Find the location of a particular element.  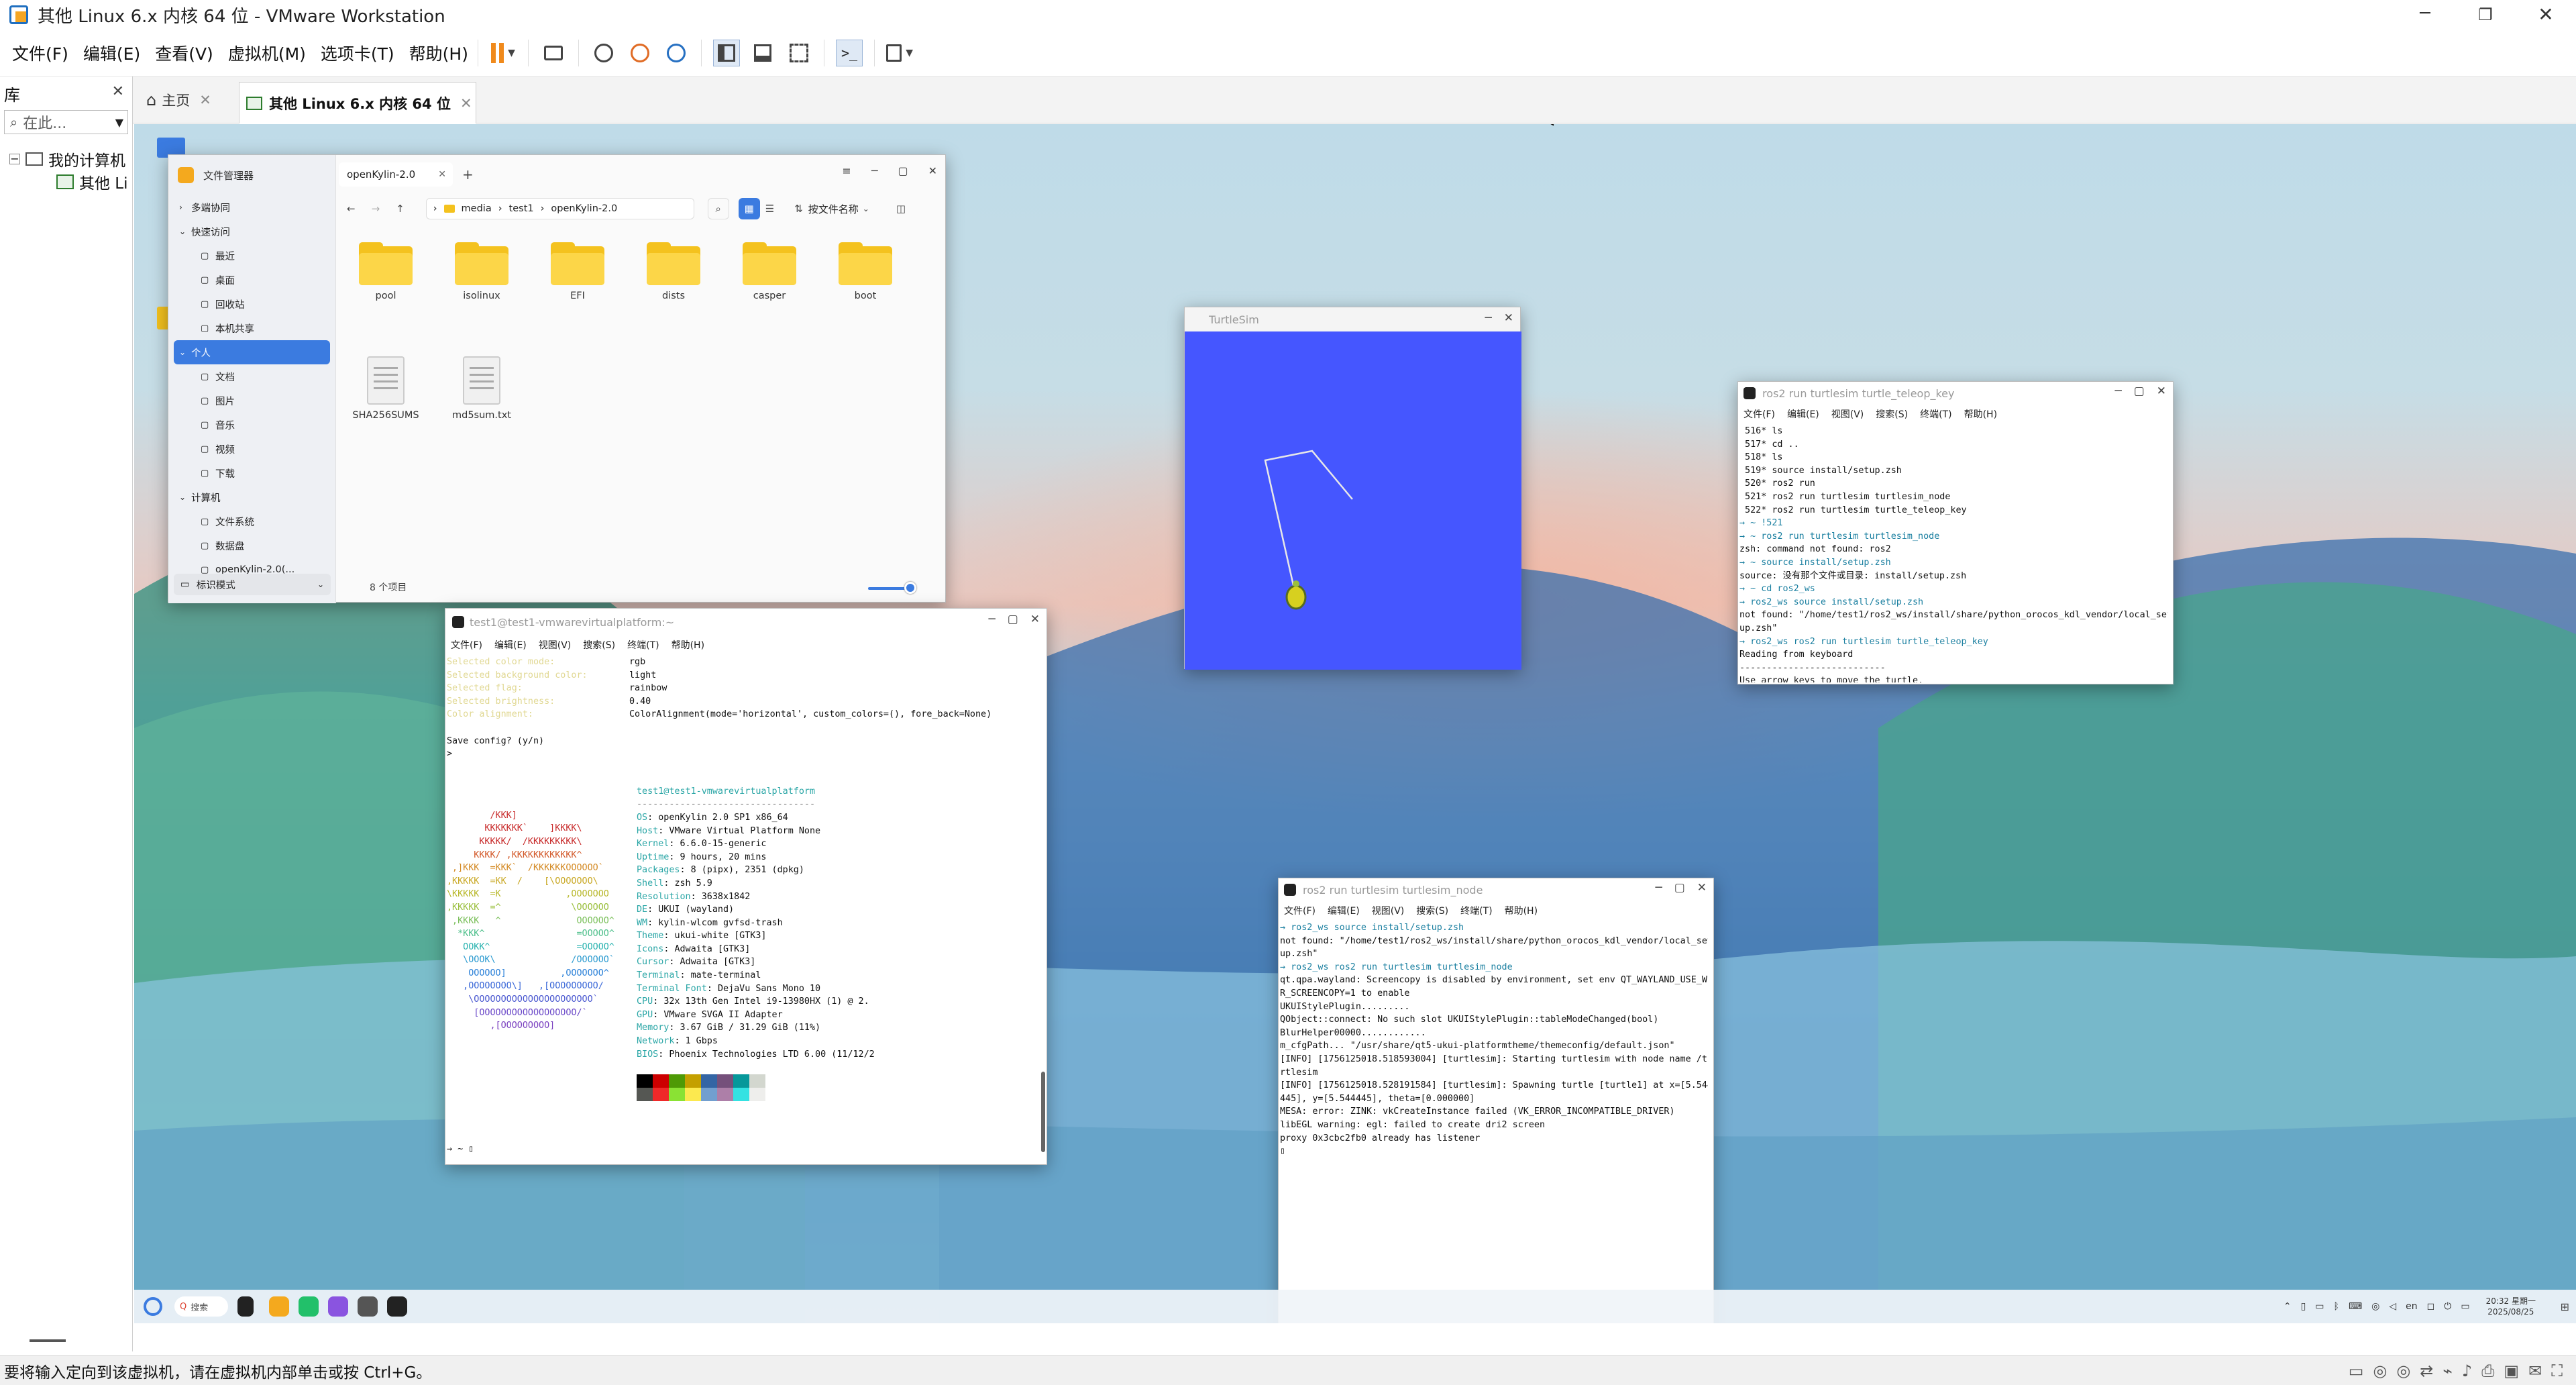

tray-expand-icon: ⌃ is located at coordinates (2288, 1306).